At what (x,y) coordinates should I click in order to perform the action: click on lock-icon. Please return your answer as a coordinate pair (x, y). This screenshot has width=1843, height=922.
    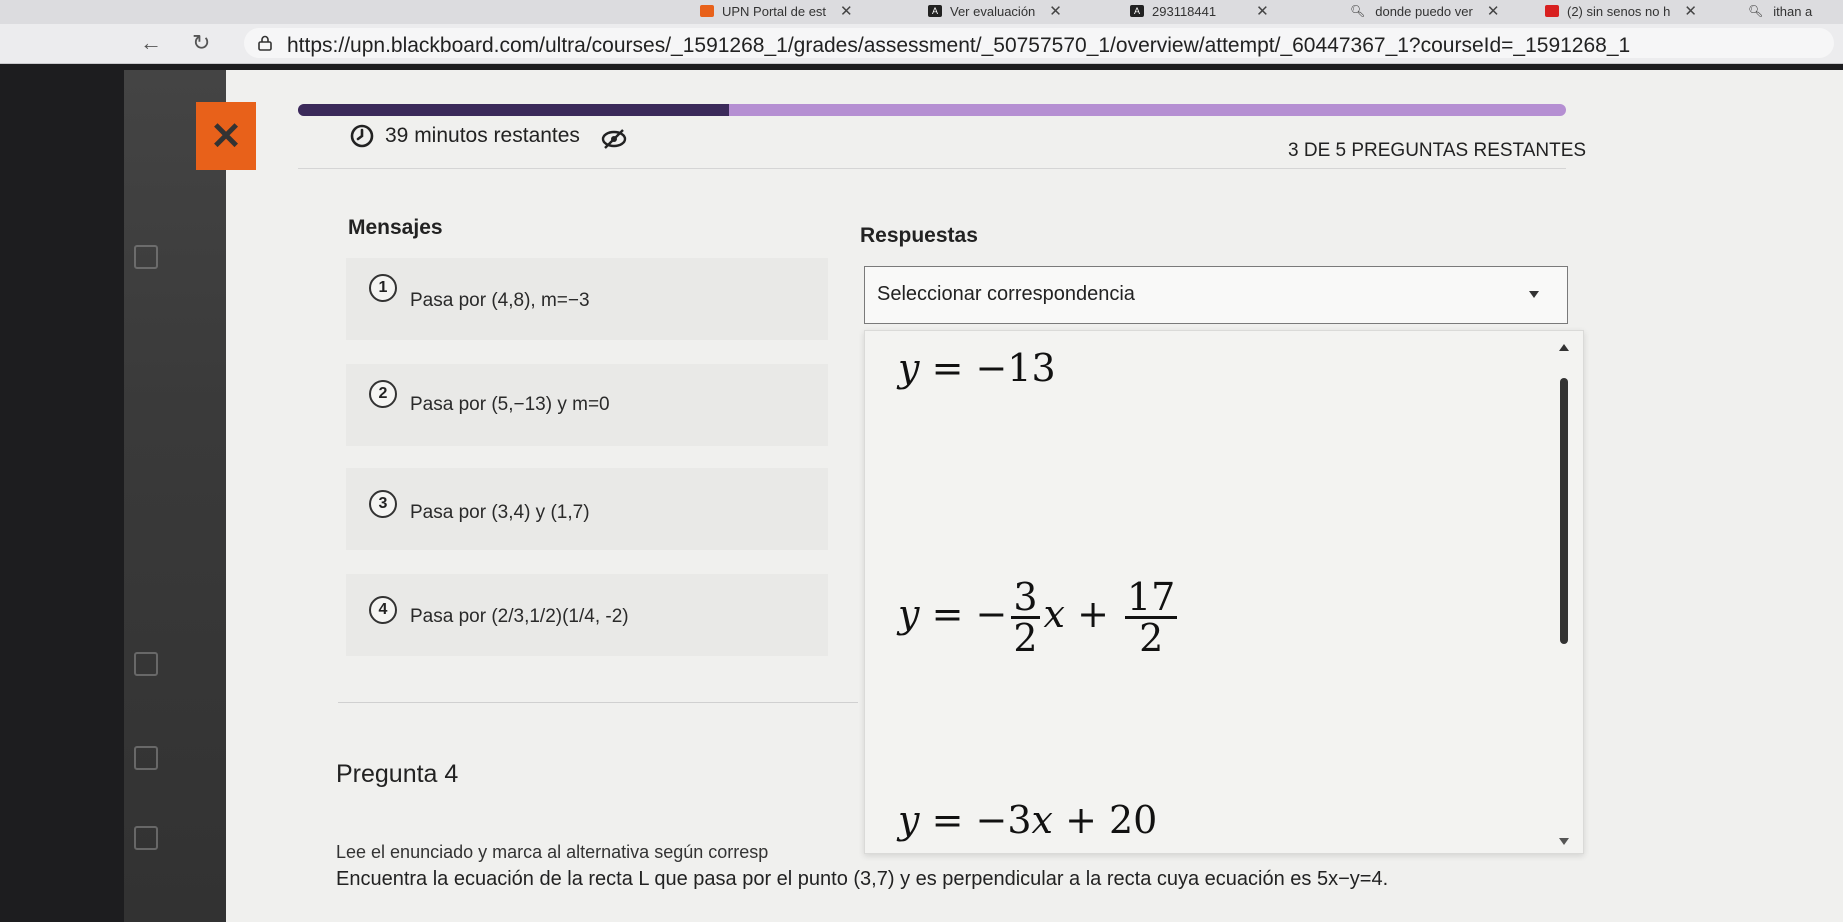
    Looking at the image, I should click on (265, 43).